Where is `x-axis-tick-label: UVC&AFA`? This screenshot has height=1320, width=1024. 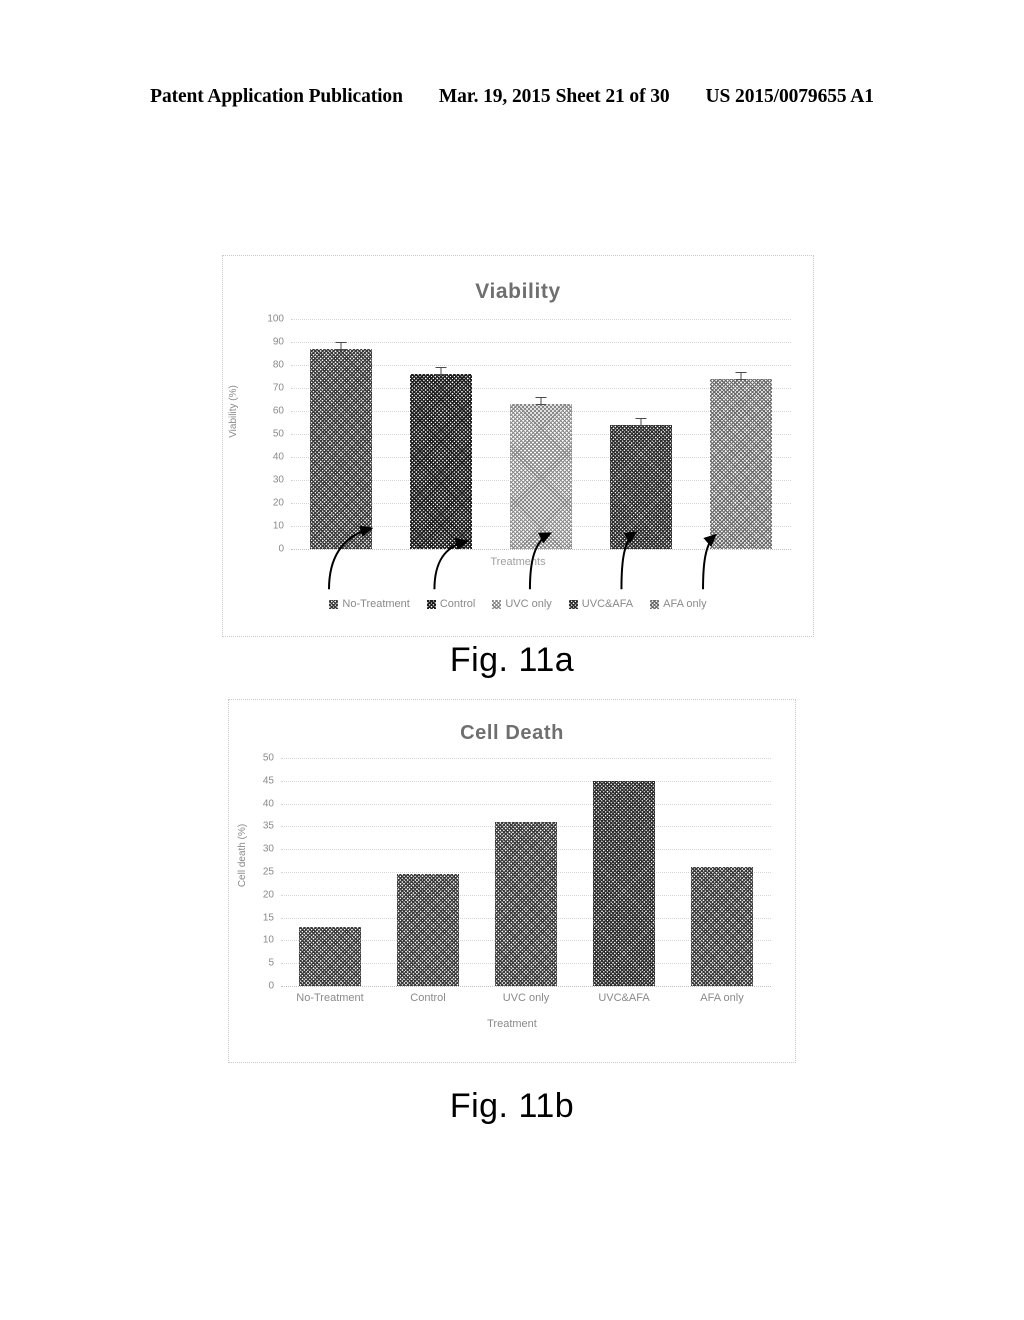 x-axis-tick-label: UVC&AFA is located at coordinates (624, 998).